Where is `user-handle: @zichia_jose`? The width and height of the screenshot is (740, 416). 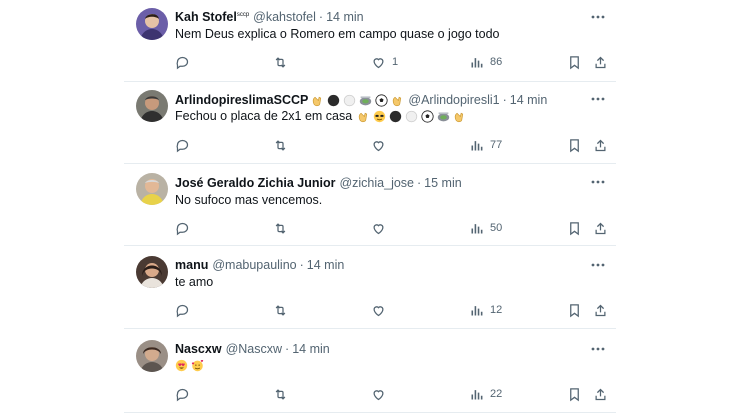 user-handle: @zichia_jose is located at coordinates (376, 183).